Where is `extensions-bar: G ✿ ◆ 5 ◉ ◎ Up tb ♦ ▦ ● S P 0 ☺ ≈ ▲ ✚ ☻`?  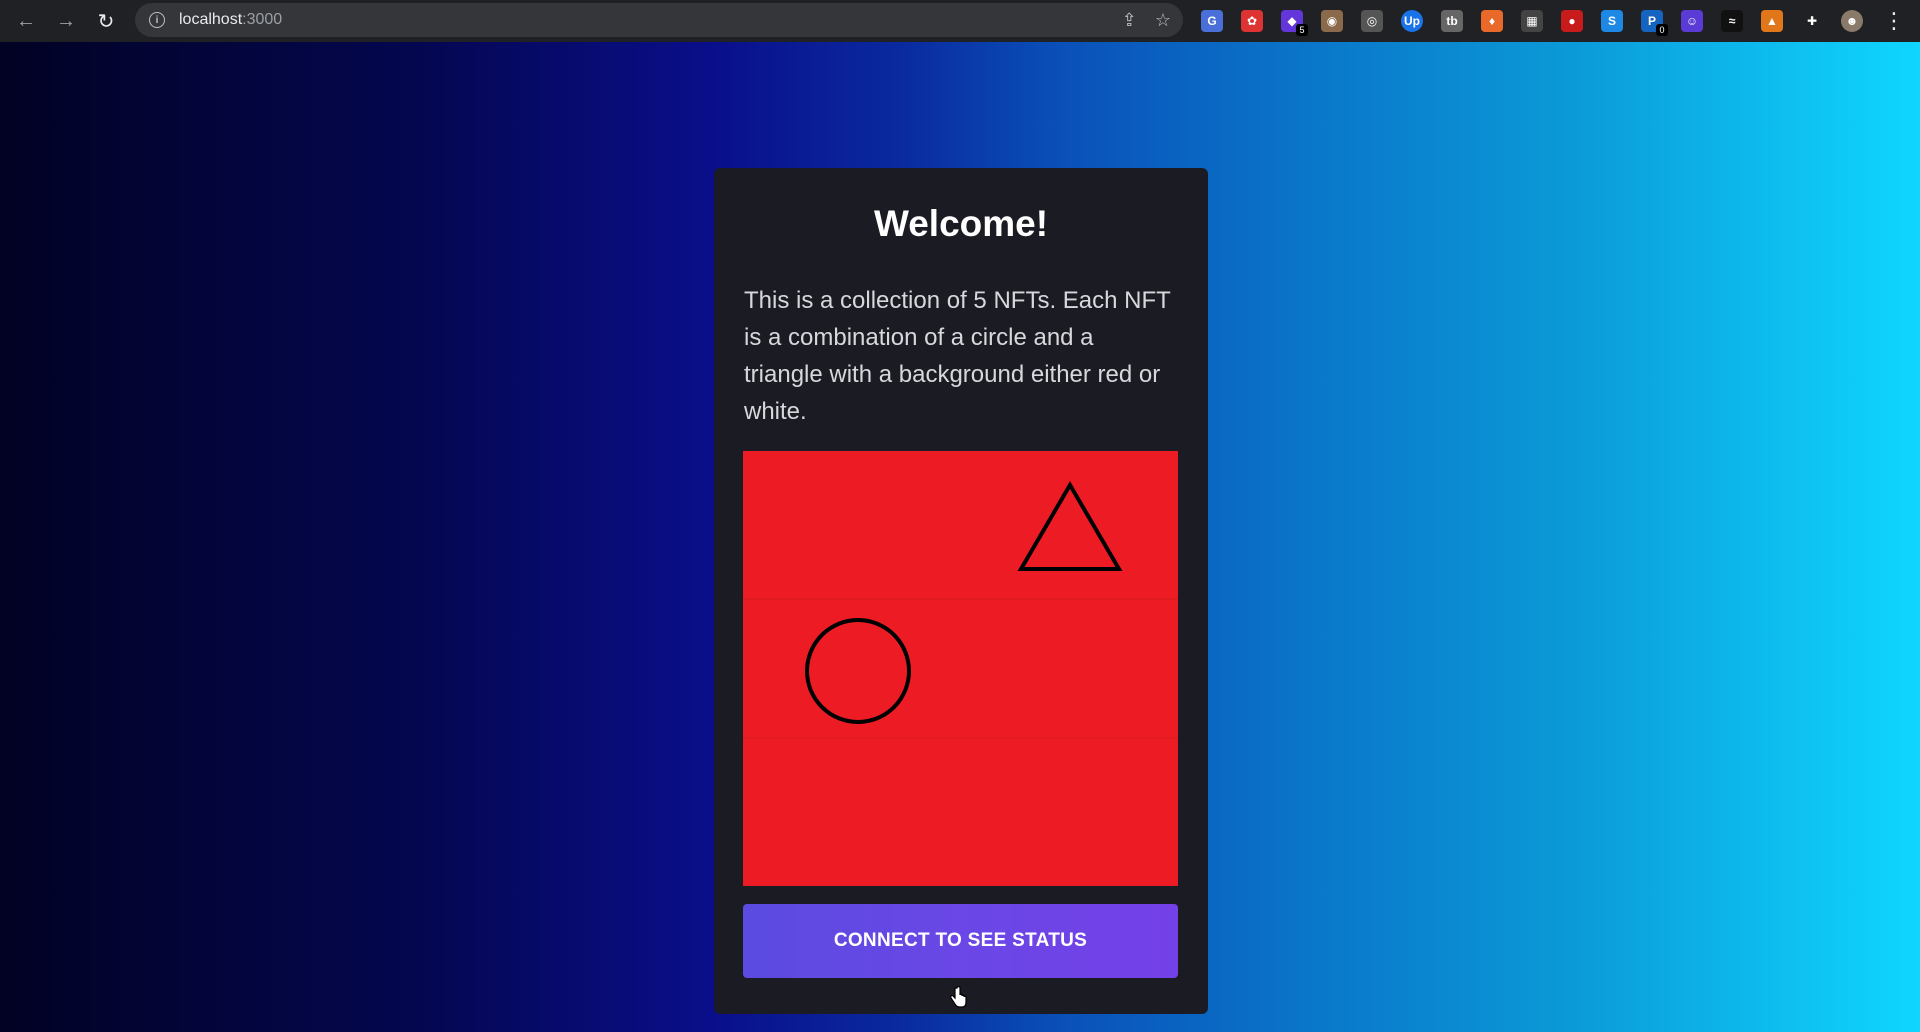 extensions-bar: G ✿ ◆ 5 ◉ ◎ Up tb ♦ ▦ ● S P 0 ☺ ≈ ▲ ✚ ☻ is located at coordinates (1532, 21).